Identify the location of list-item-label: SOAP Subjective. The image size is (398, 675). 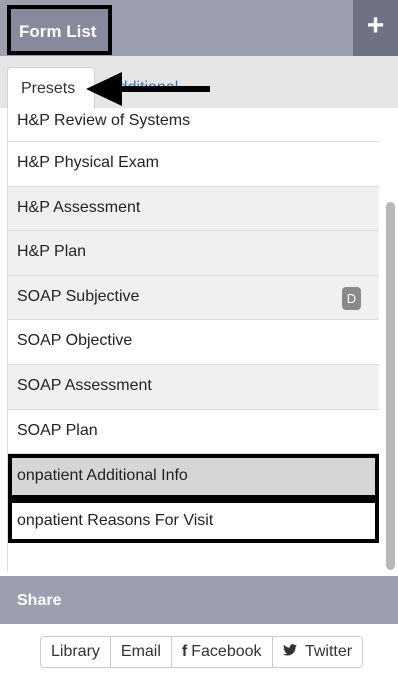
(78, 296).